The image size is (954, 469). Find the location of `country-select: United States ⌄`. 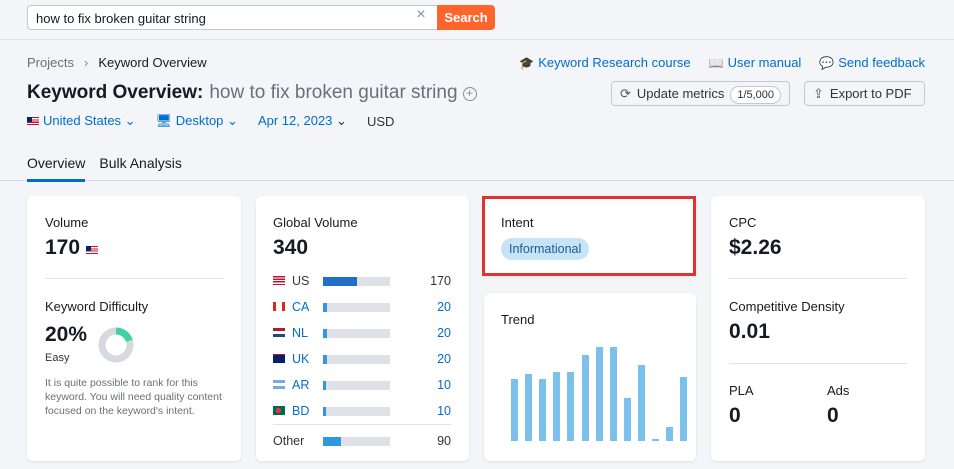

country-select: United States ⌄ is located at coordinates (81, 121).